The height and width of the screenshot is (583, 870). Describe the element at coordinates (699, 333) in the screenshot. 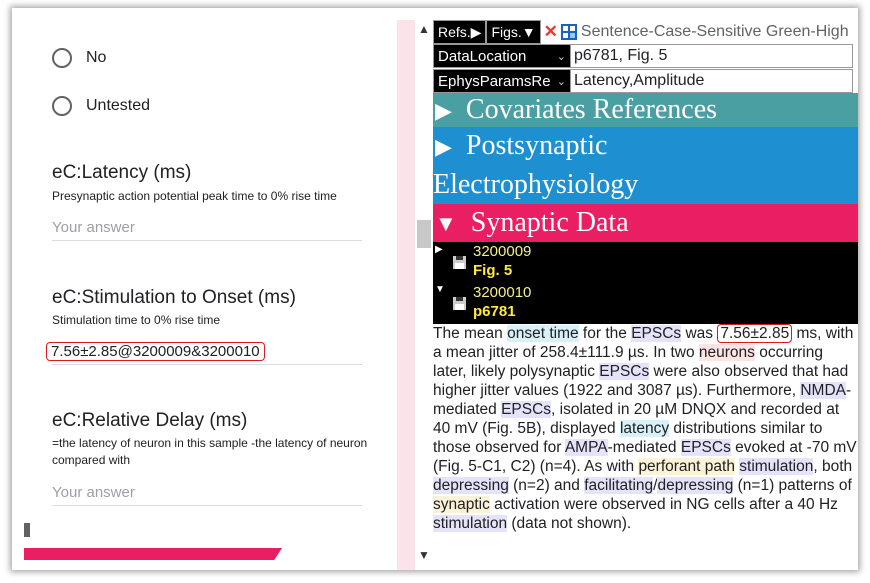

I see `text-segment: was` at that location.